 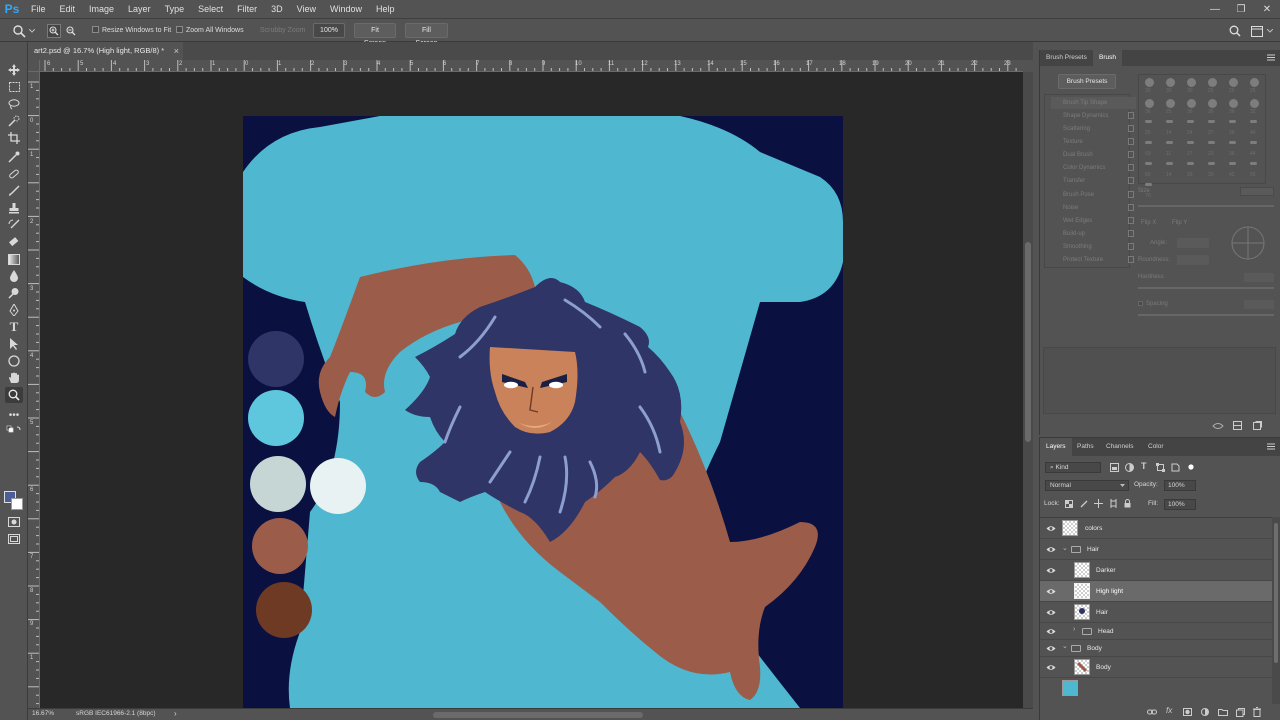 I want to click on marquee-tool-icon, so click(x=14, y=87).